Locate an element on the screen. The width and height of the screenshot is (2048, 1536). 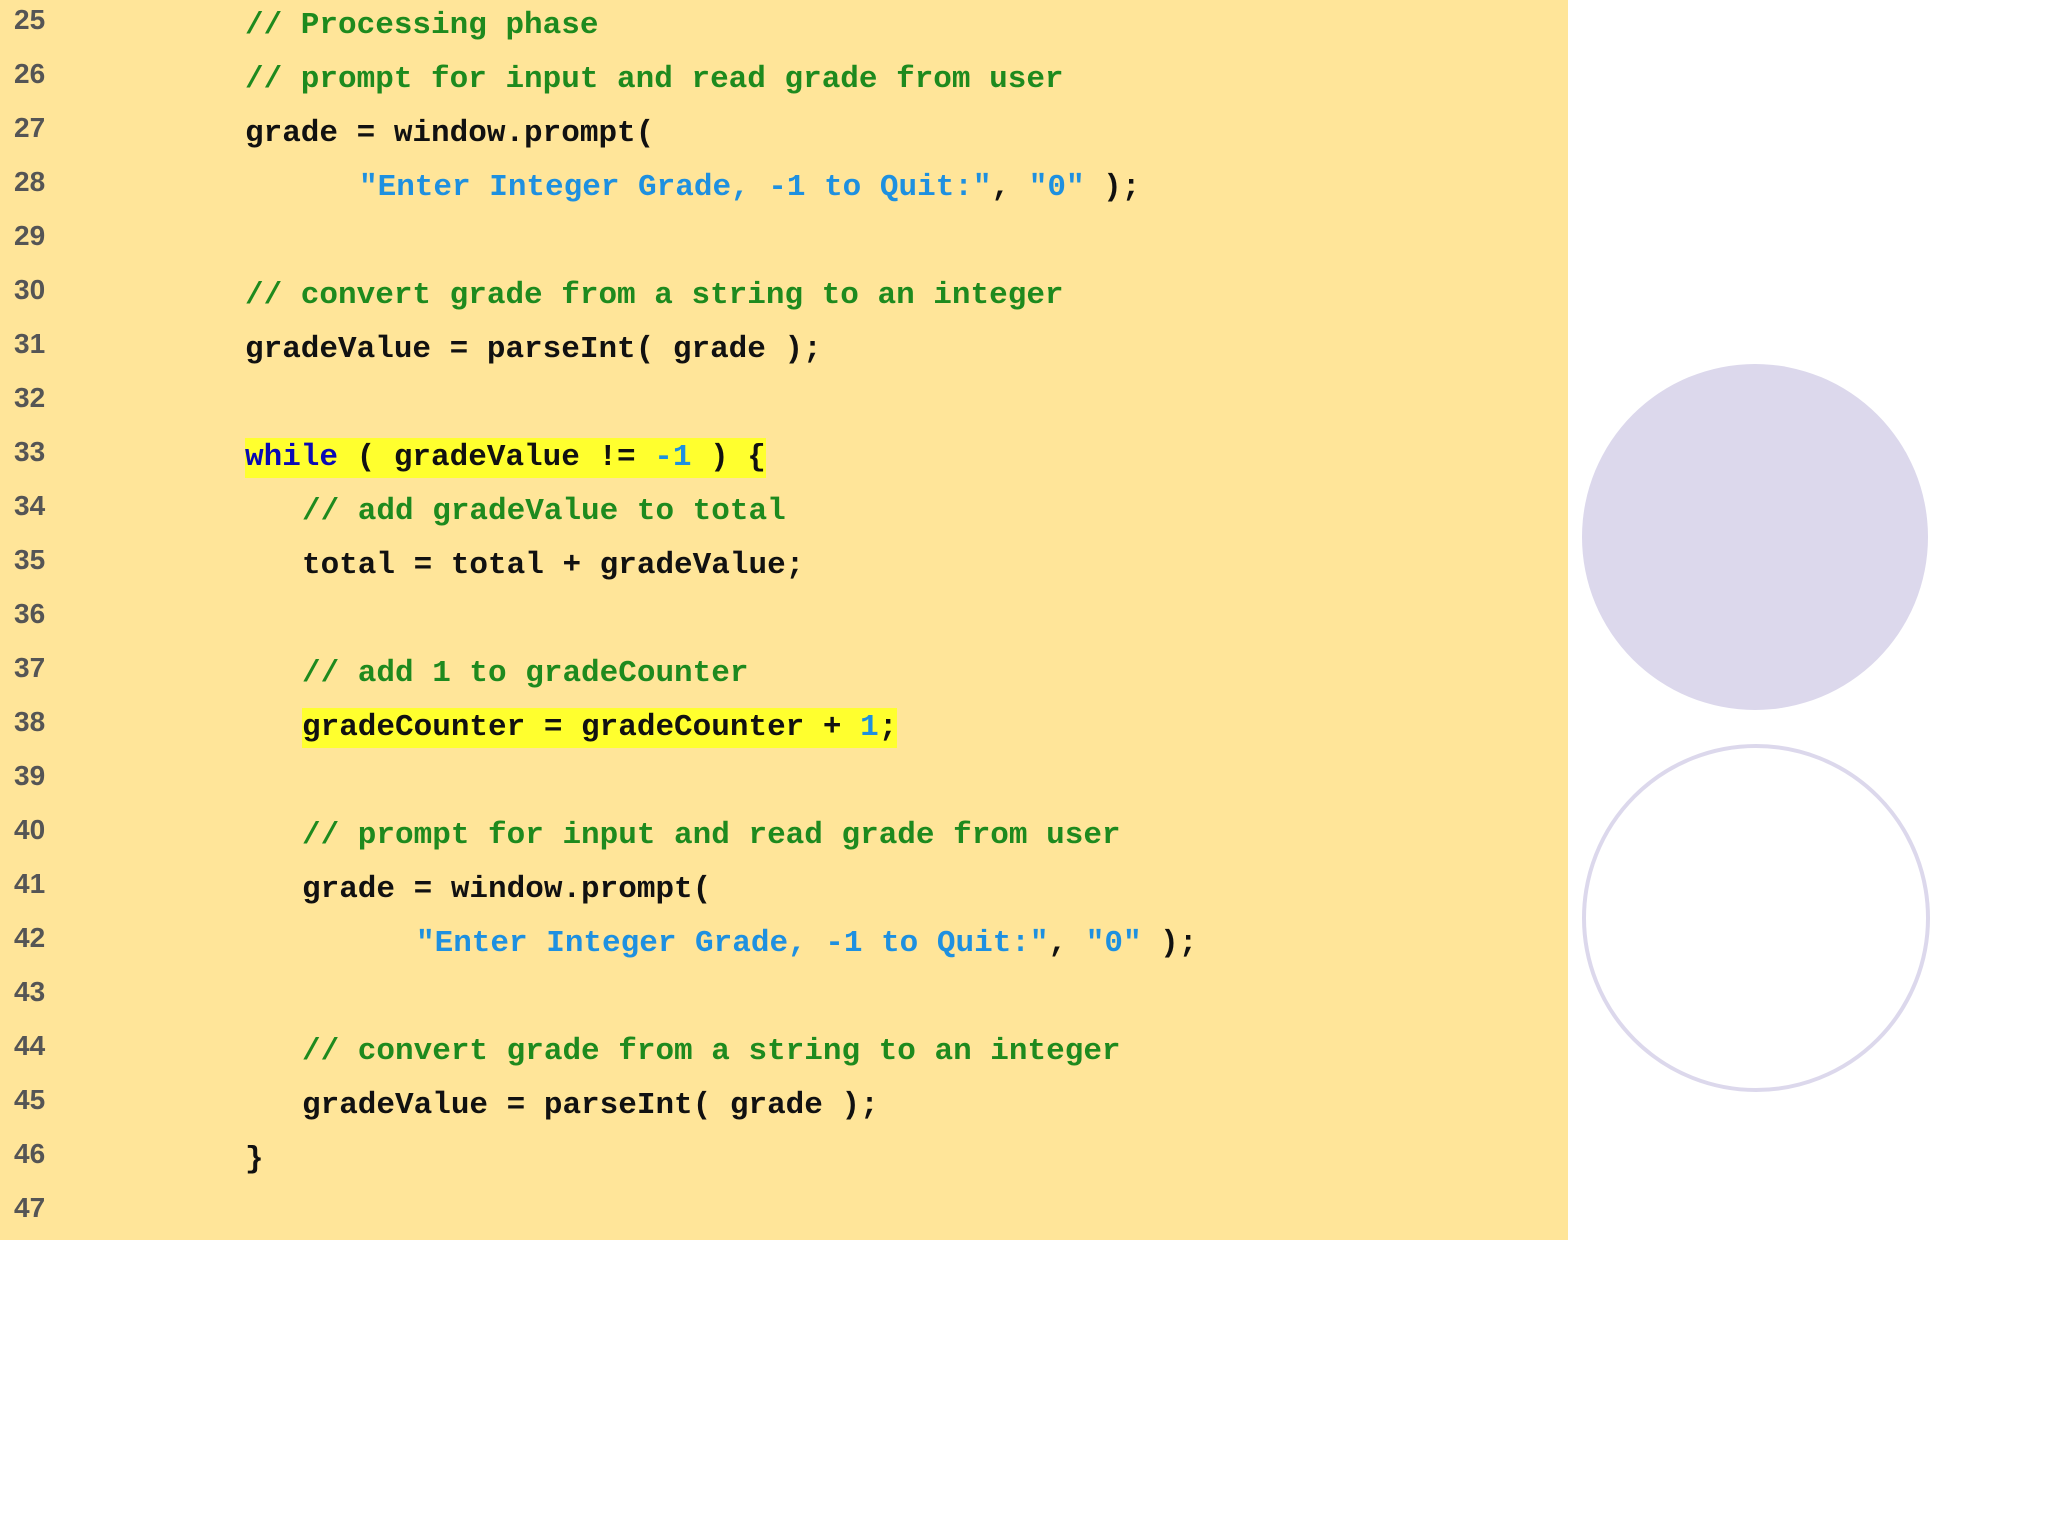
code-token-keyword: while is located at coordinates (292, 457).